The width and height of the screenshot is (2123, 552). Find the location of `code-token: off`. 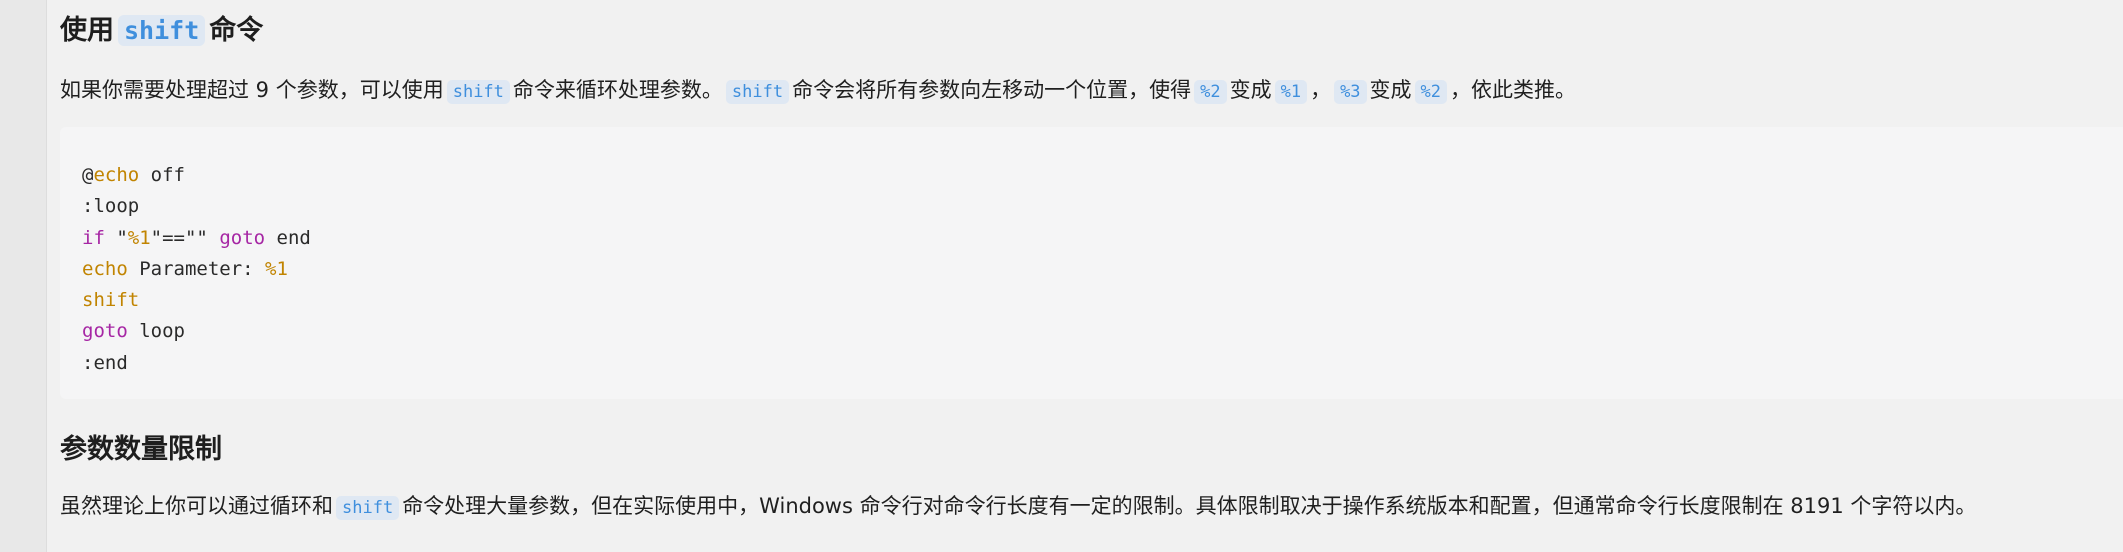

code-token: off is located at coordinates (162, 175).